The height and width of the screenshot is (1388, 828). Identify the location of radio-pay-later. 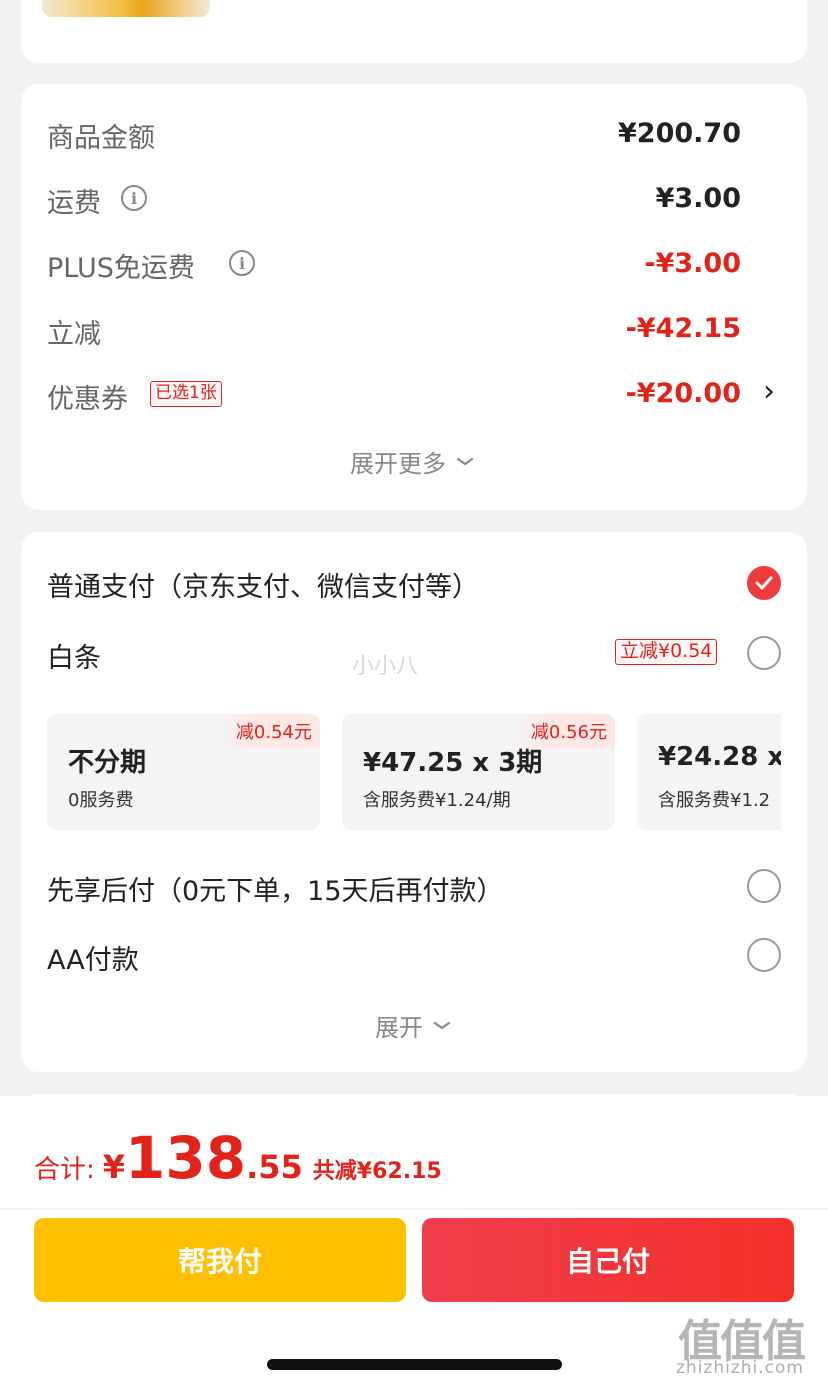
(764, 886).